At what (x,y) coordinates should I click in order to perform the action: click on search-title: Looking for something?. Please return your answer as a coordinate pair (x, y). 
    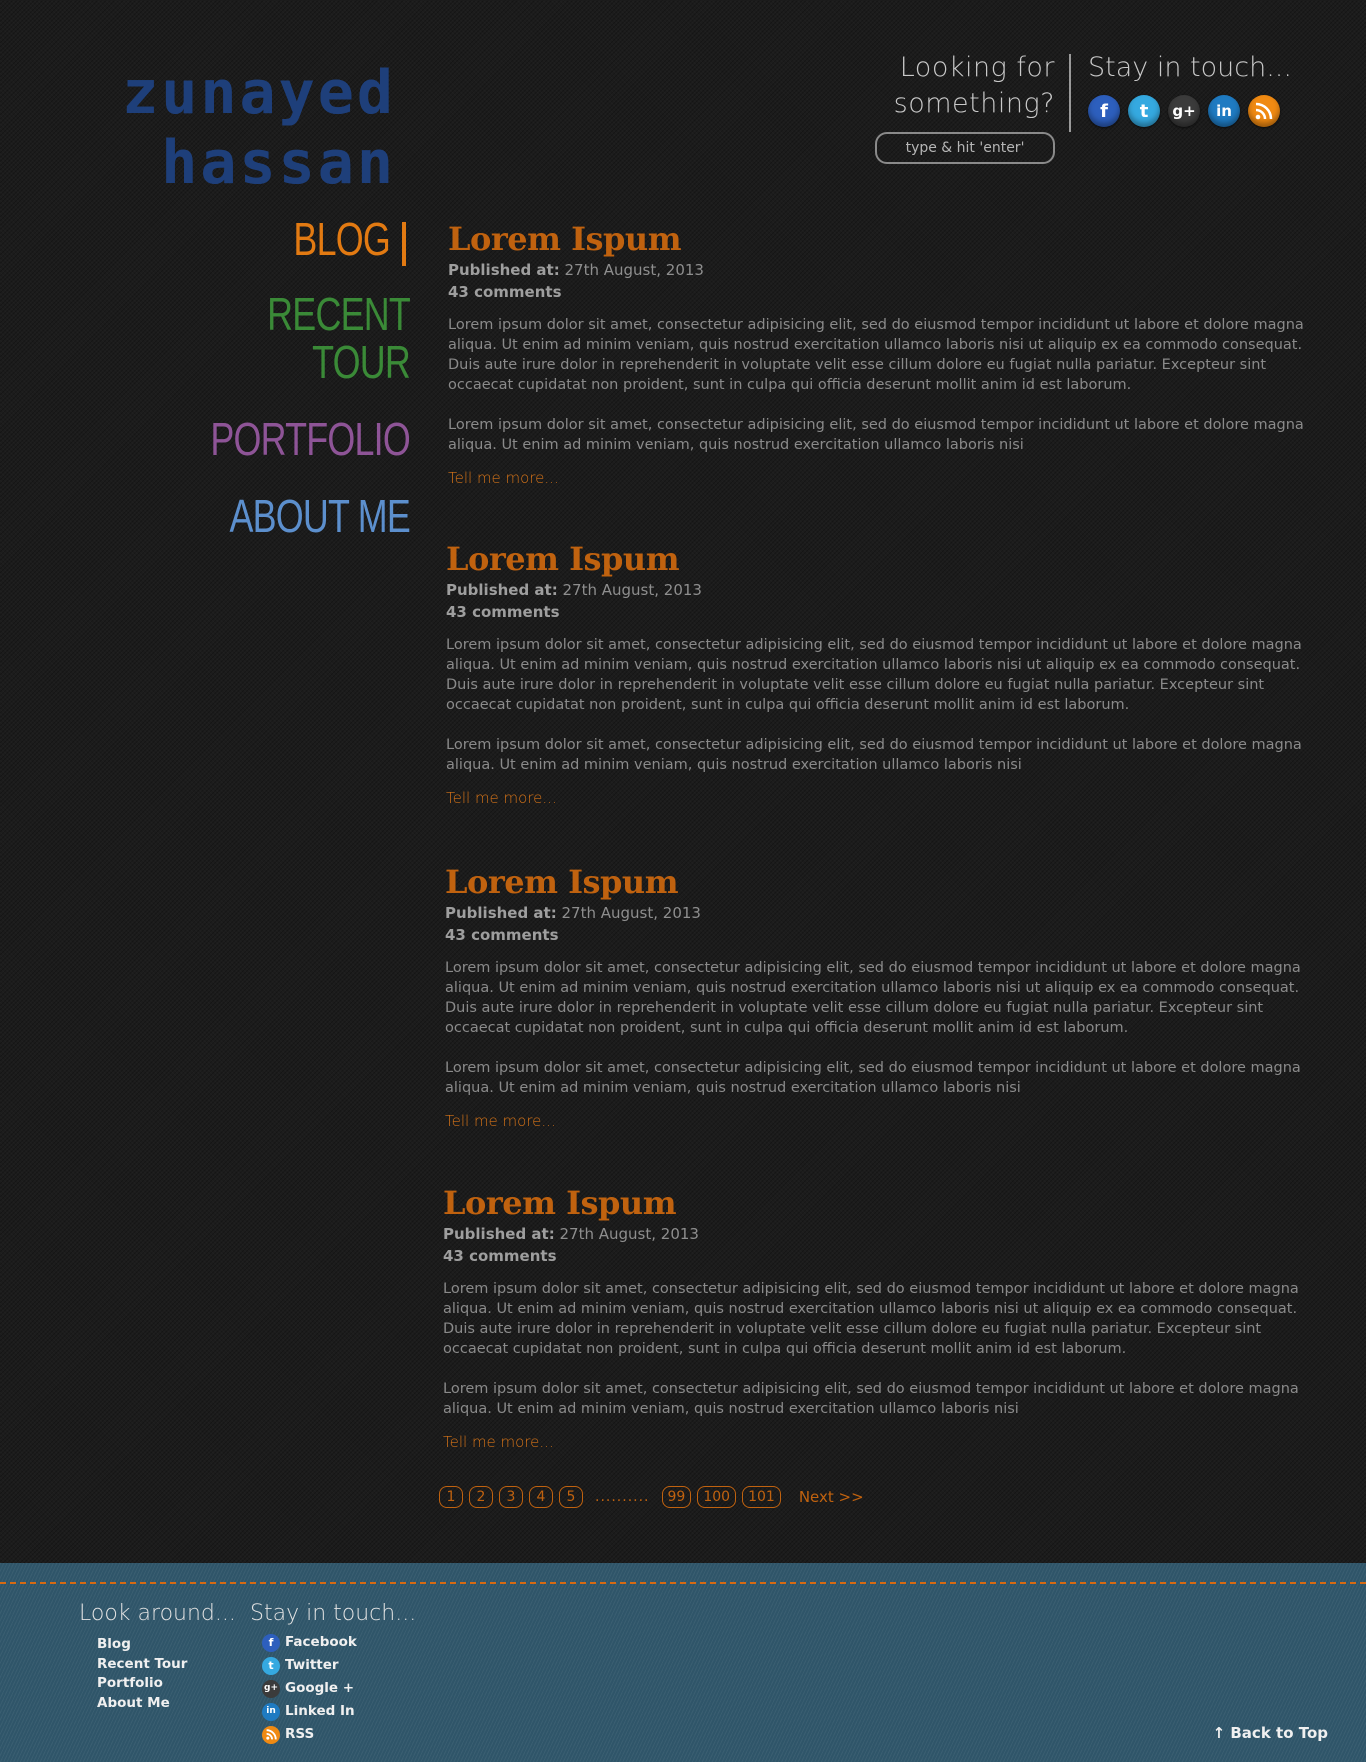
    Looking at the image, I should click on (974, 85).